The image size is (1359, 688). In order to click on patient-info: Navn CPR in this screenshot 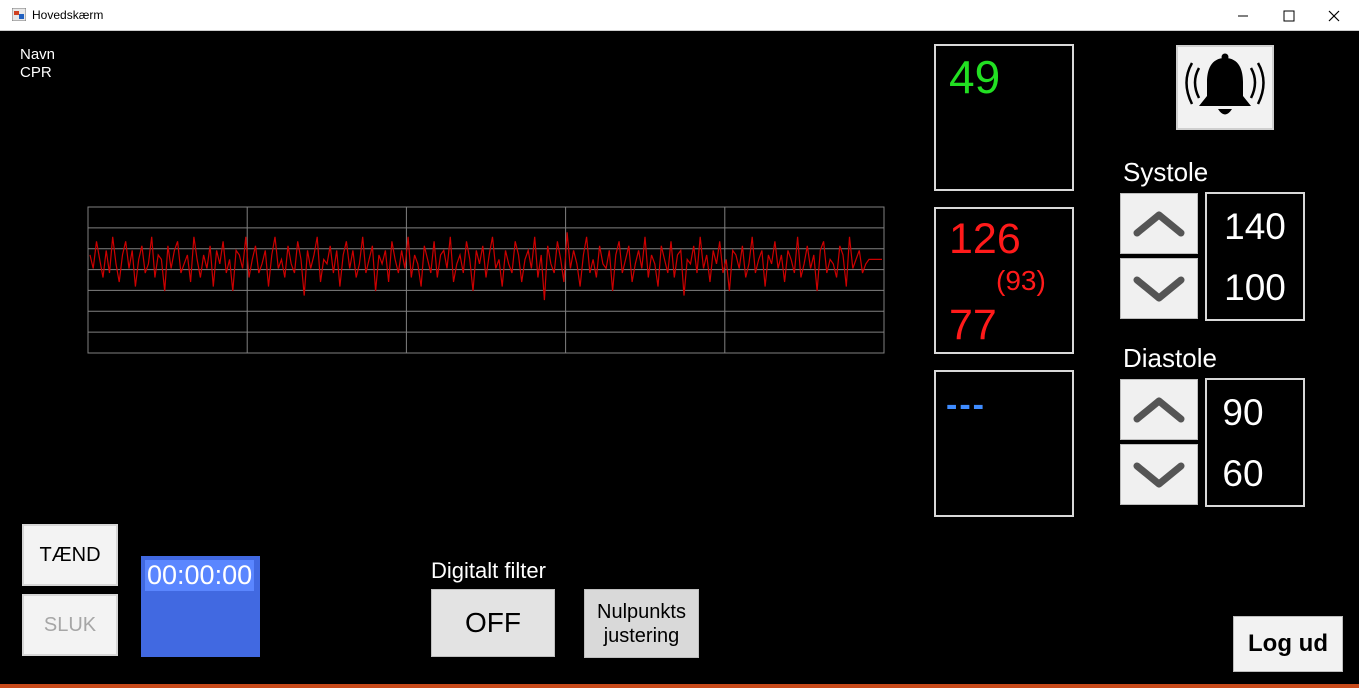, I will do `click(37, 64)`.